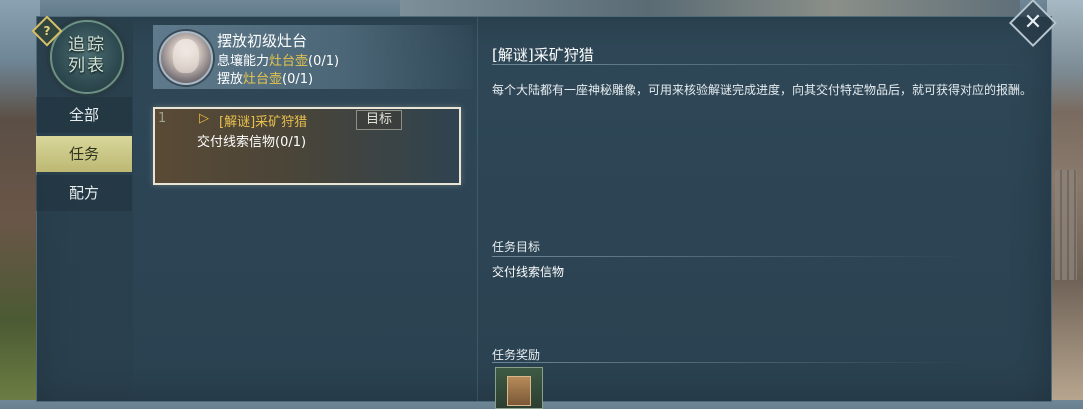 This screenshot has height=409, width=1083. I want to click on npc-portrait-avatar, so click(186, 58).